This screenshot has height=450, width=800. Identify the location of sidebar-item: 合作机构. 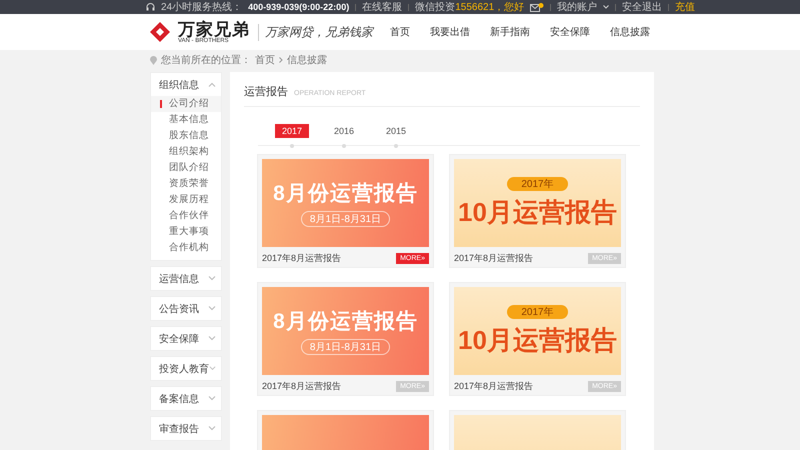
(186, 248).